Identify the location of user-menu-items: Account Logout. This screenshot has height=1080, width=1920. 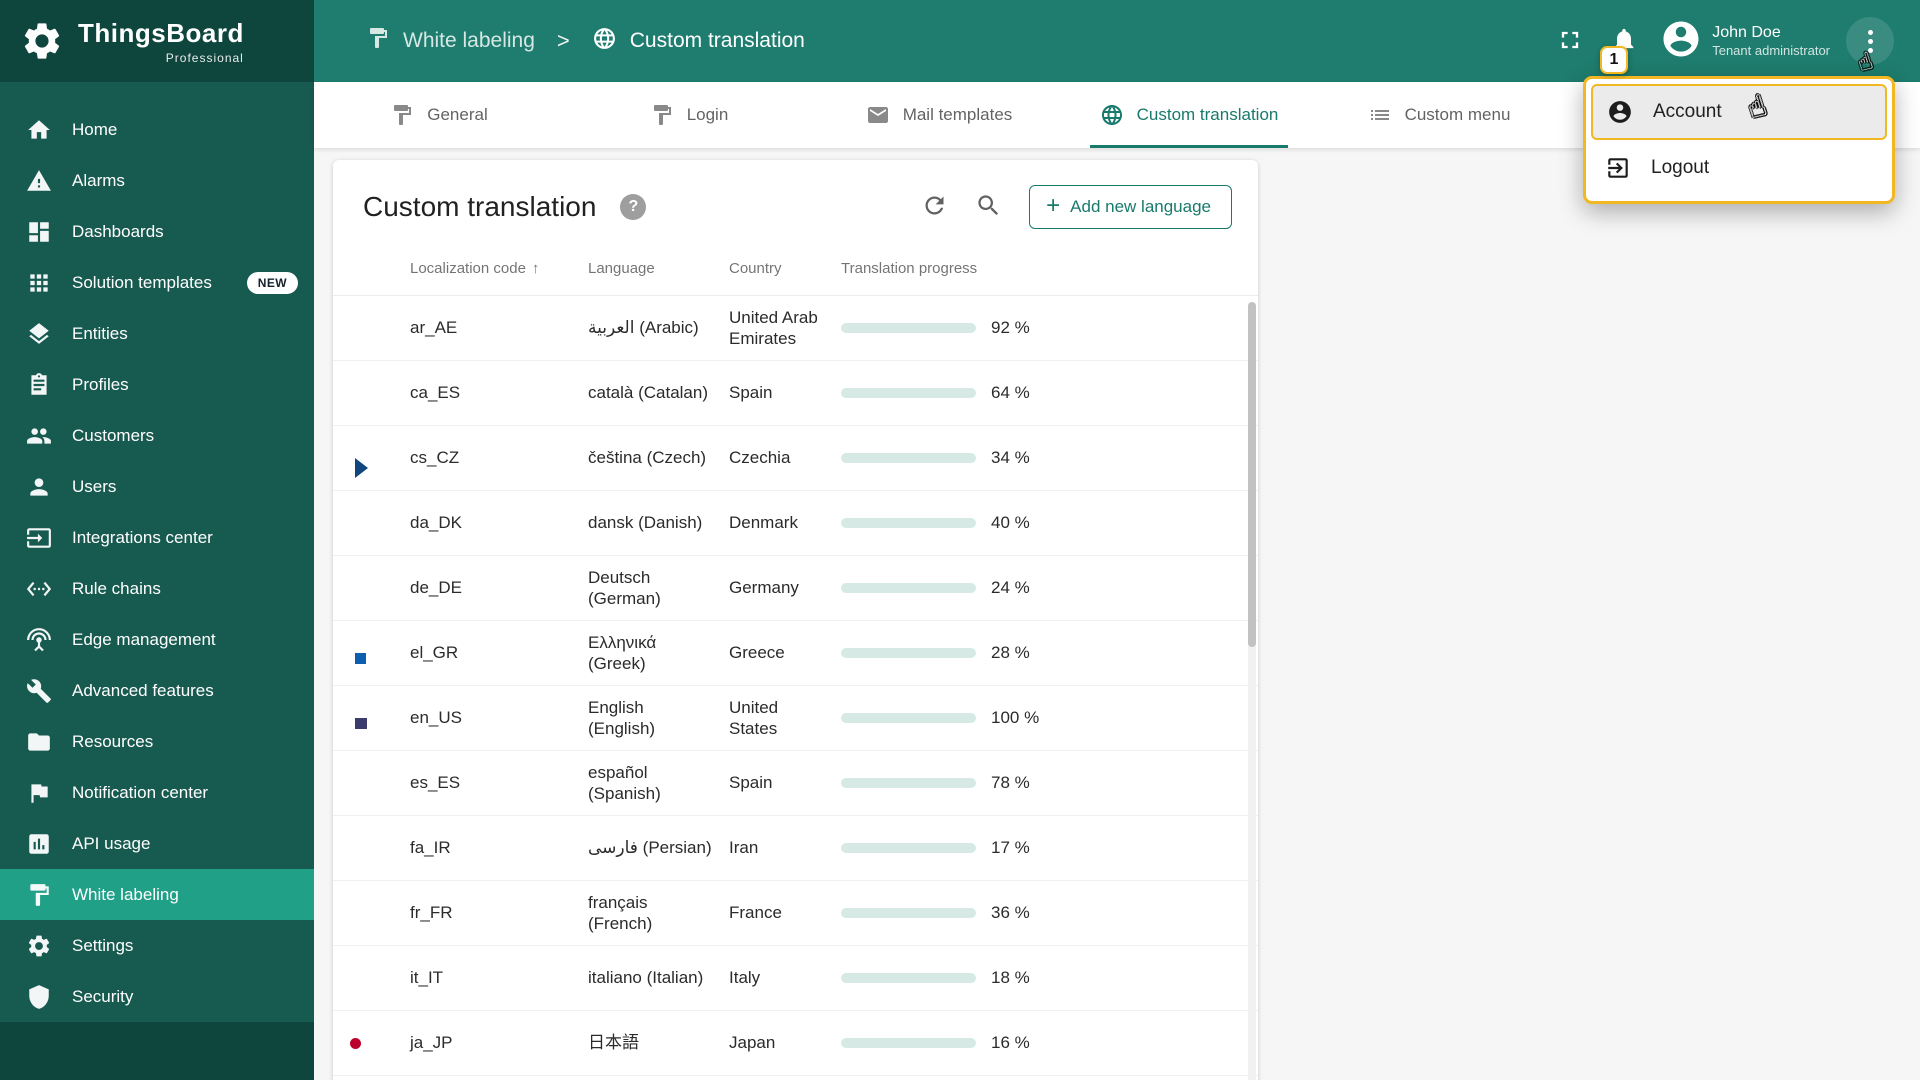
(1739, 140).